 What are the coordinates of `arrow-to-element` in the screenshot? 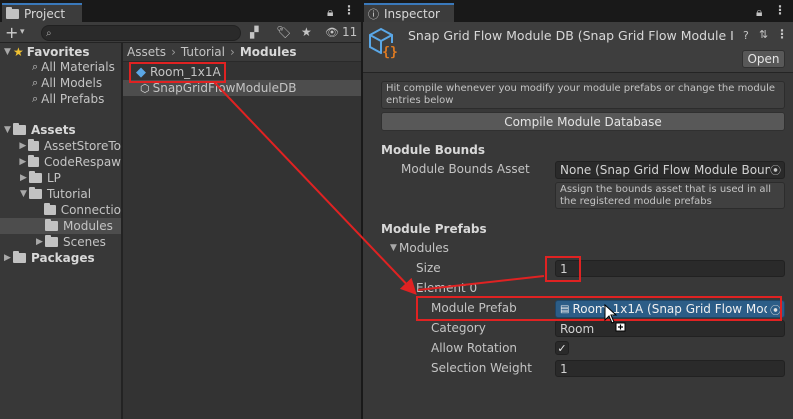 It's located at (315, 188).